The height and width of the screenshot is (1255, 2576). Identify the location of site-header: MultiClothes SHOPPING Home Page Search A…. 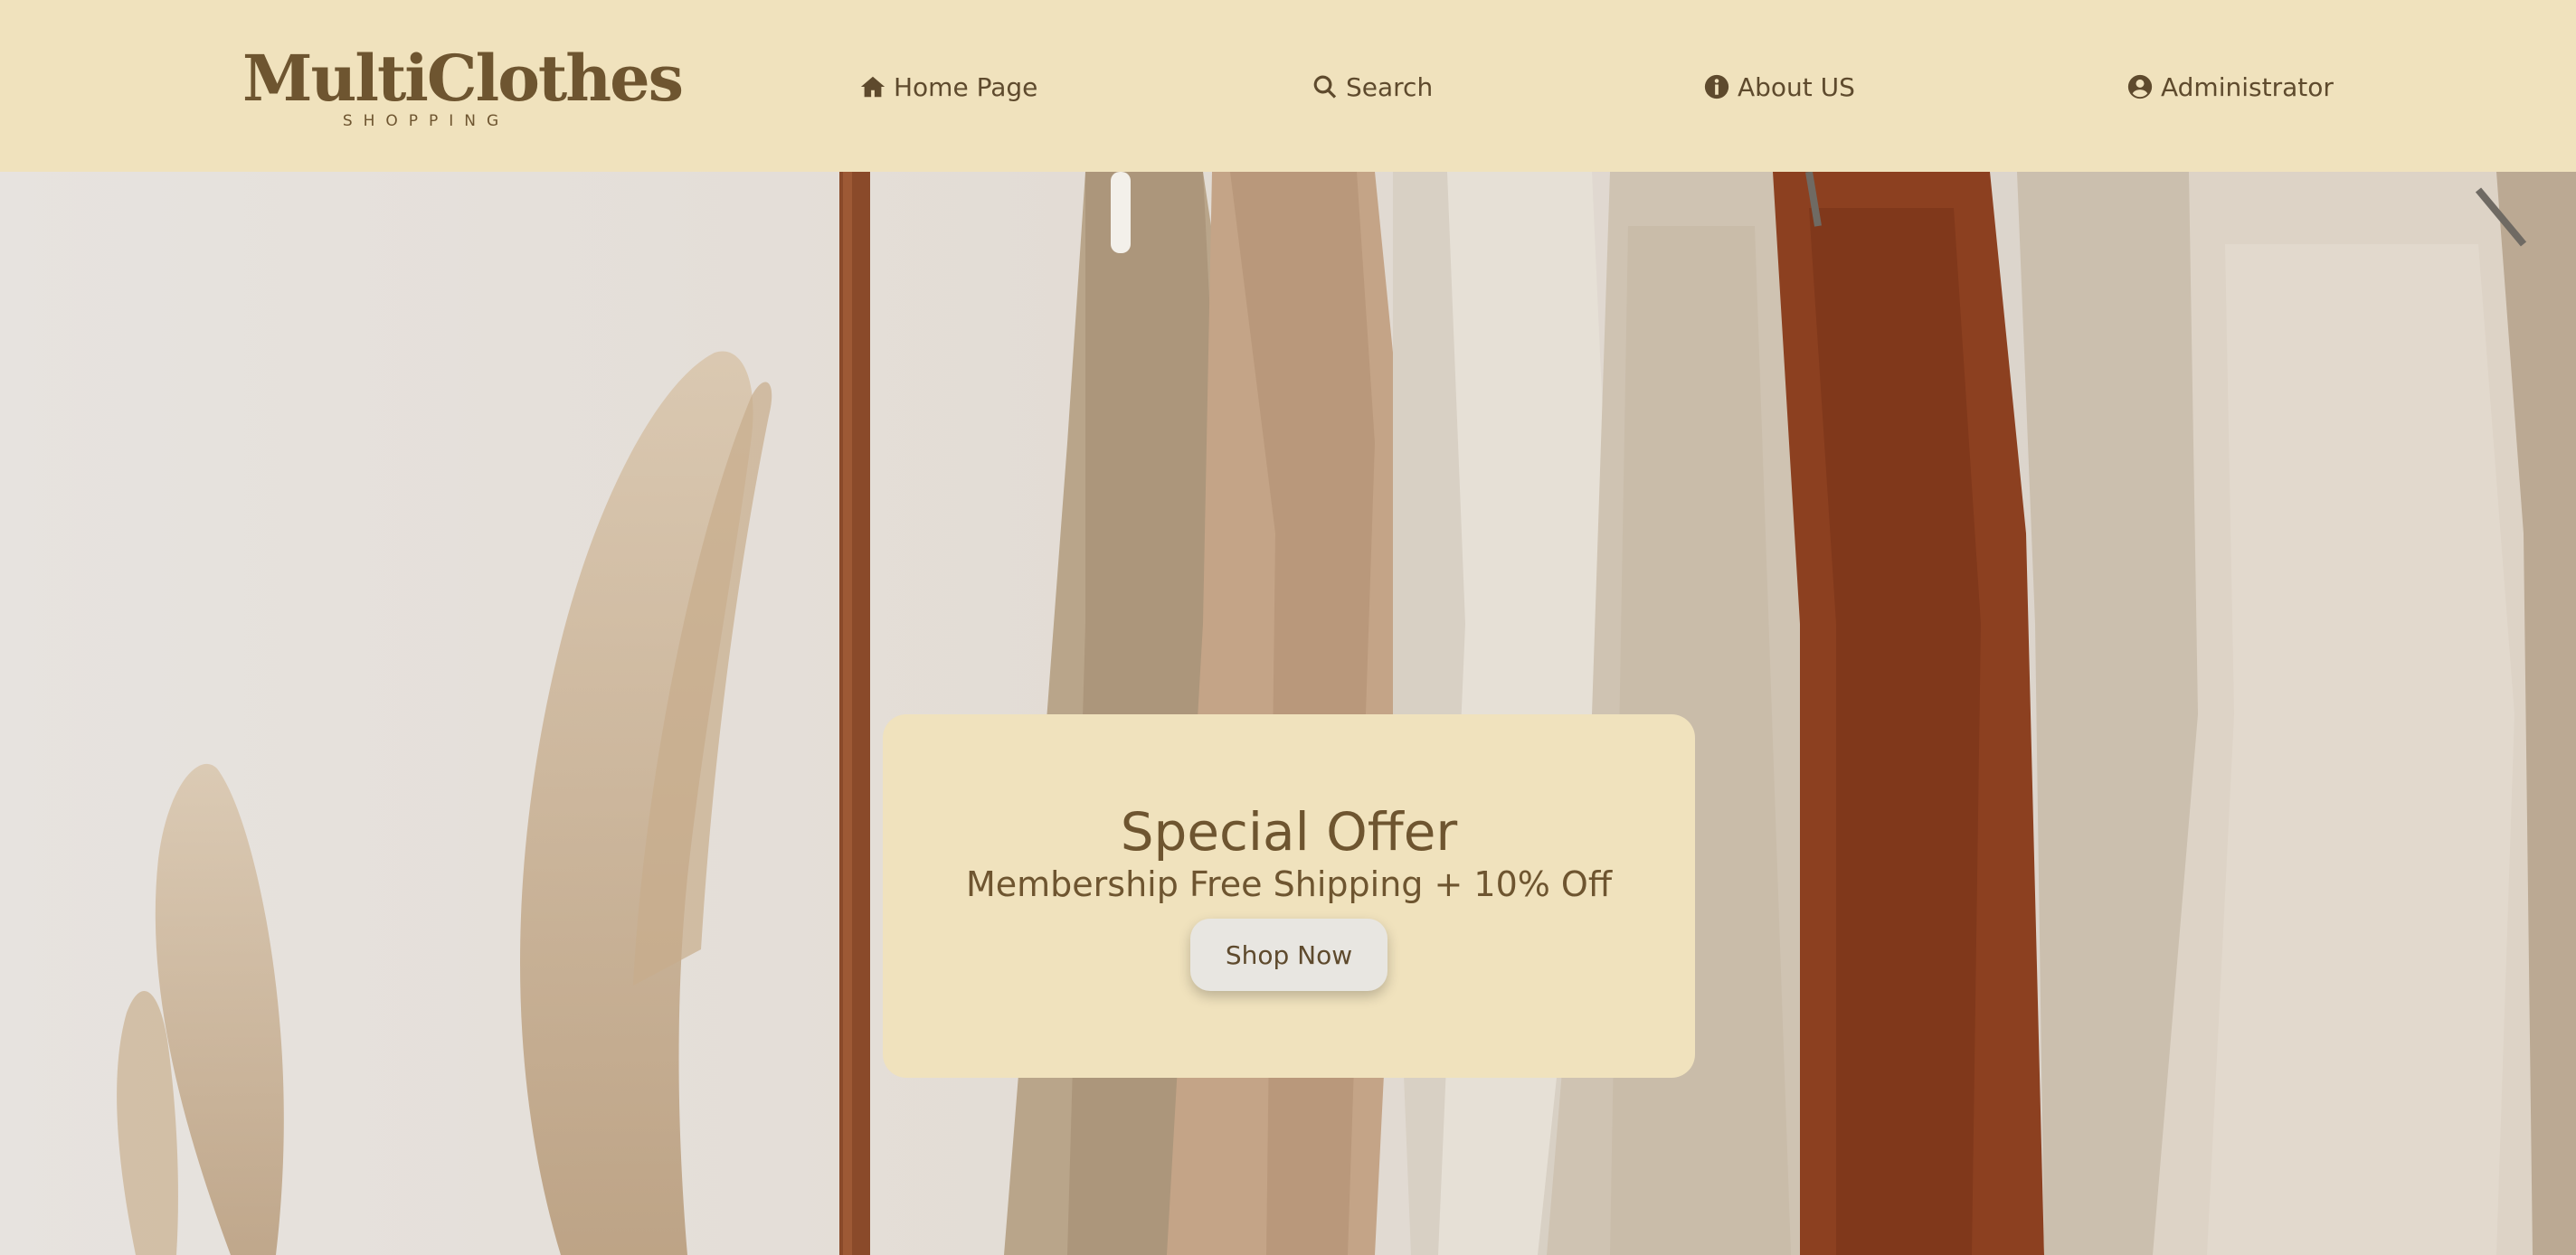
(1288, 86).